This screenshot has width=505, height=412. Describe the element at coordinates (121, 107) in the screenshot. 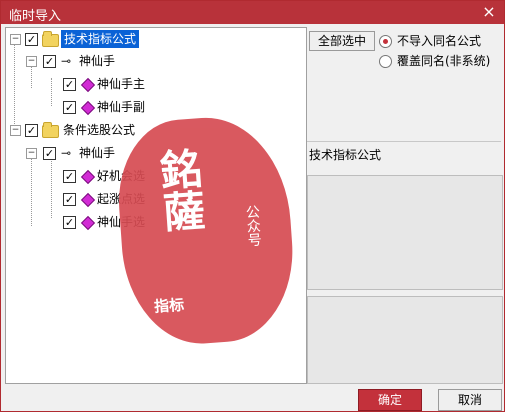

I see `node-label: 神仙手副` at that location.